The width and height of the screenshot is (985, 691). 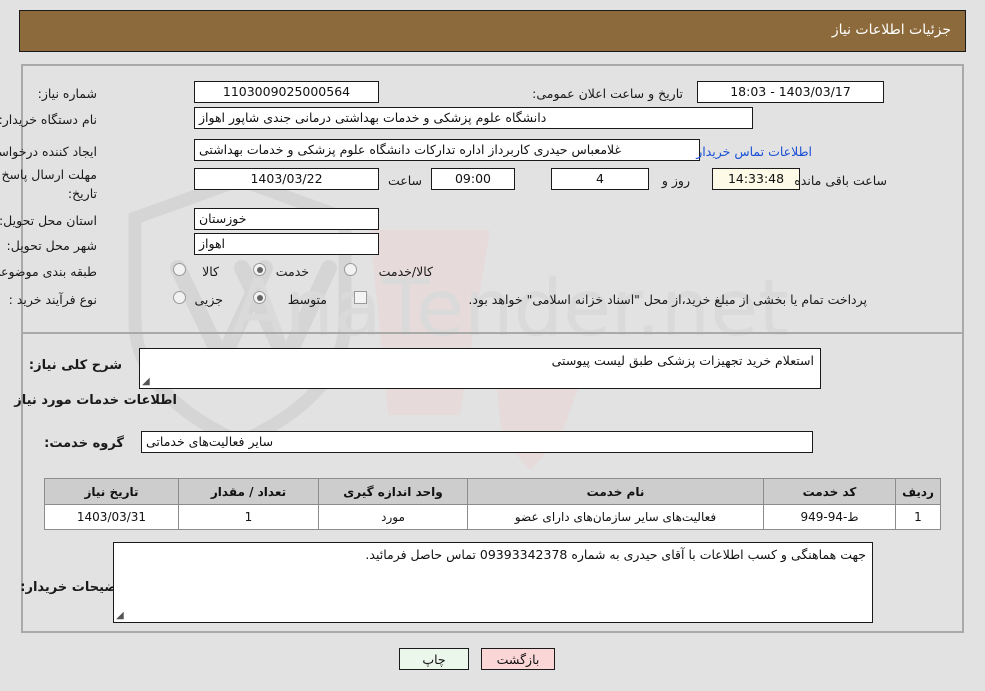 What do you see at coordinates (829, 491) in the screenshot?
I see `col-service-code: کد خدمت` at bounding box center [829, 491].